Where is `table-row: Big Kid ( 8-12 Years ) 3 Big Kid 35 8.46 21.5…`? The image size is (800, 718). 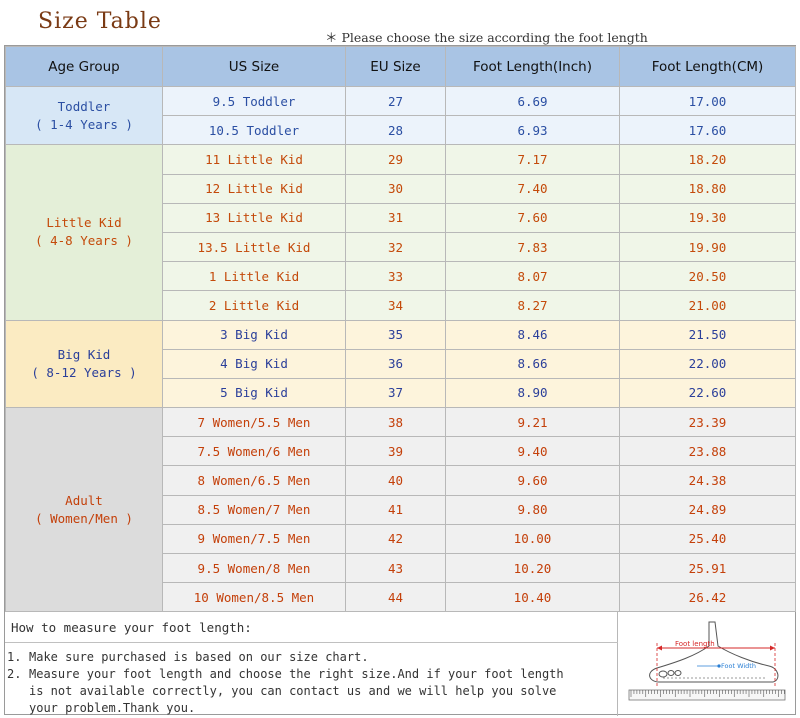
table-row: Big Kid ( 8-12 Years ) 3 Big Kid 35 8.46 21.5… is located at coordinates (400, 364).